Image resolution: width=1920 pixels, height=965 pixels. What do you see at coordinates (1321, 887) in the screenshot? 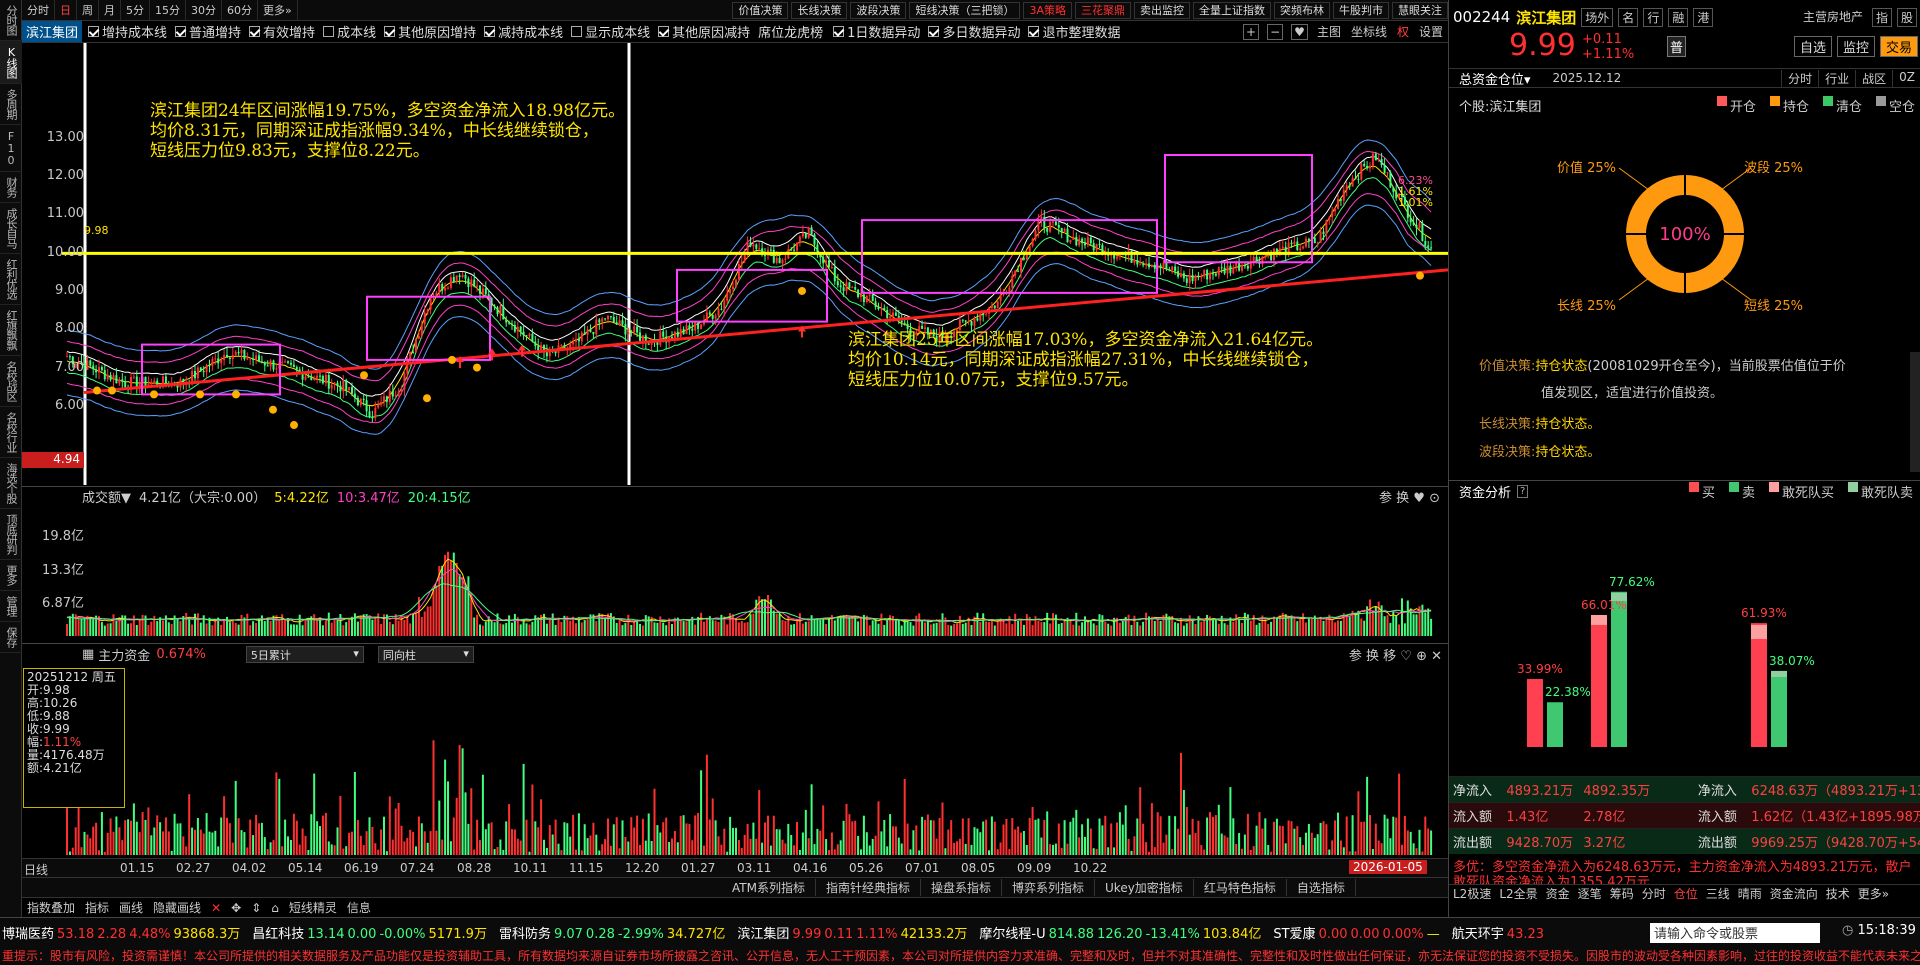
I see `indicator-tab: 自选指标` at bounding box center [1321, 887].